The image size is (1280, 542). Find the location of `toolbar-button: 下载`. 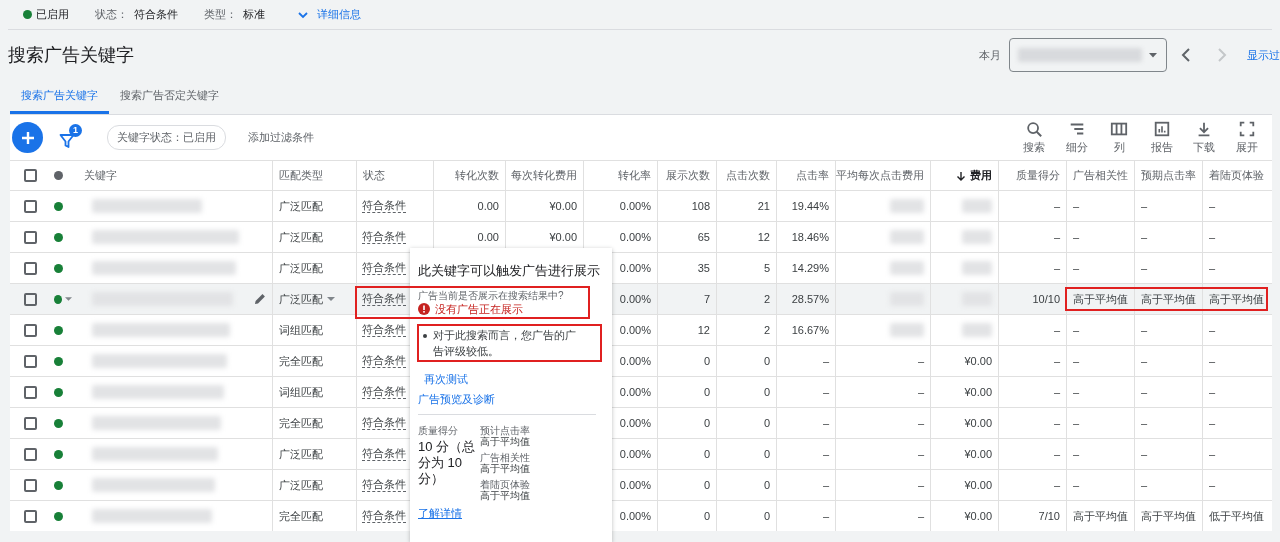

toolbar-button: 下载 is located at coordinates (1204, 137).